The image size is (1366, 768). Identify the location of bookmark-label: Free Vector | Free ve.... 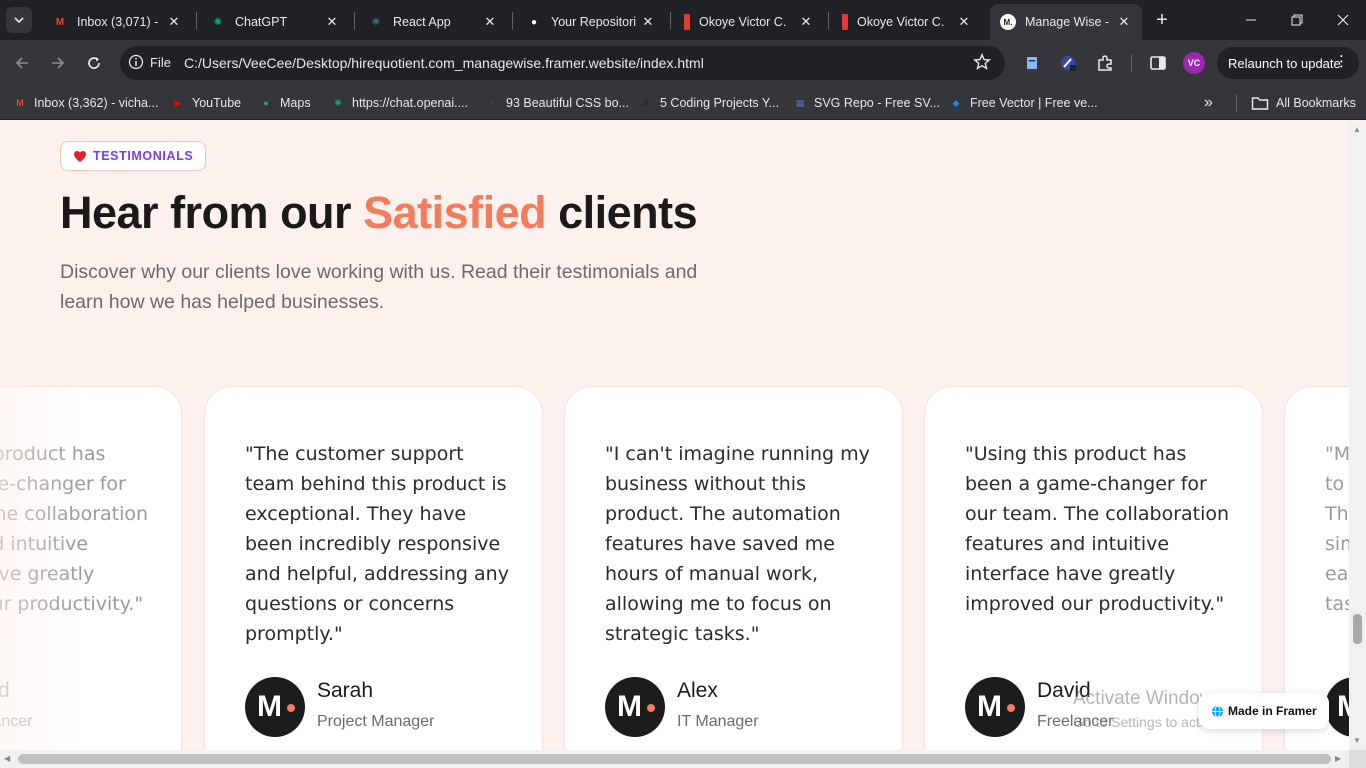
(1034, 103).